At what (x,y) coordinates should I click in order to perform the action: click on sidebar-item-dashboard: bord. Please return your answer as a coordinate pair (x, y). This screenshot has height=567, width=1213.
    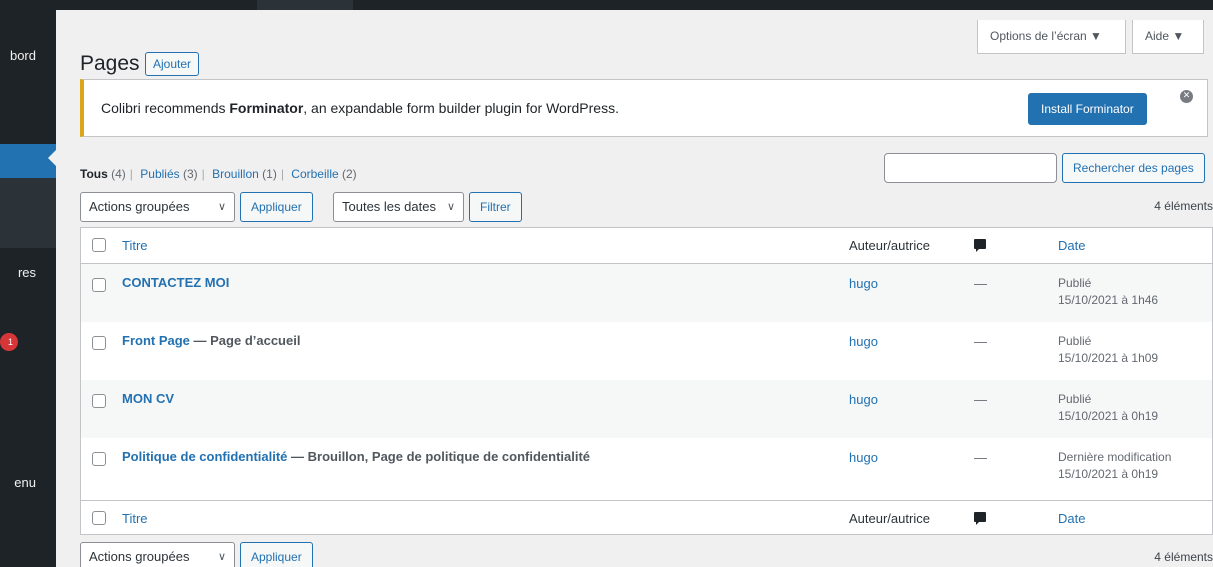
    Looking at the image, I should click on (28, 56).